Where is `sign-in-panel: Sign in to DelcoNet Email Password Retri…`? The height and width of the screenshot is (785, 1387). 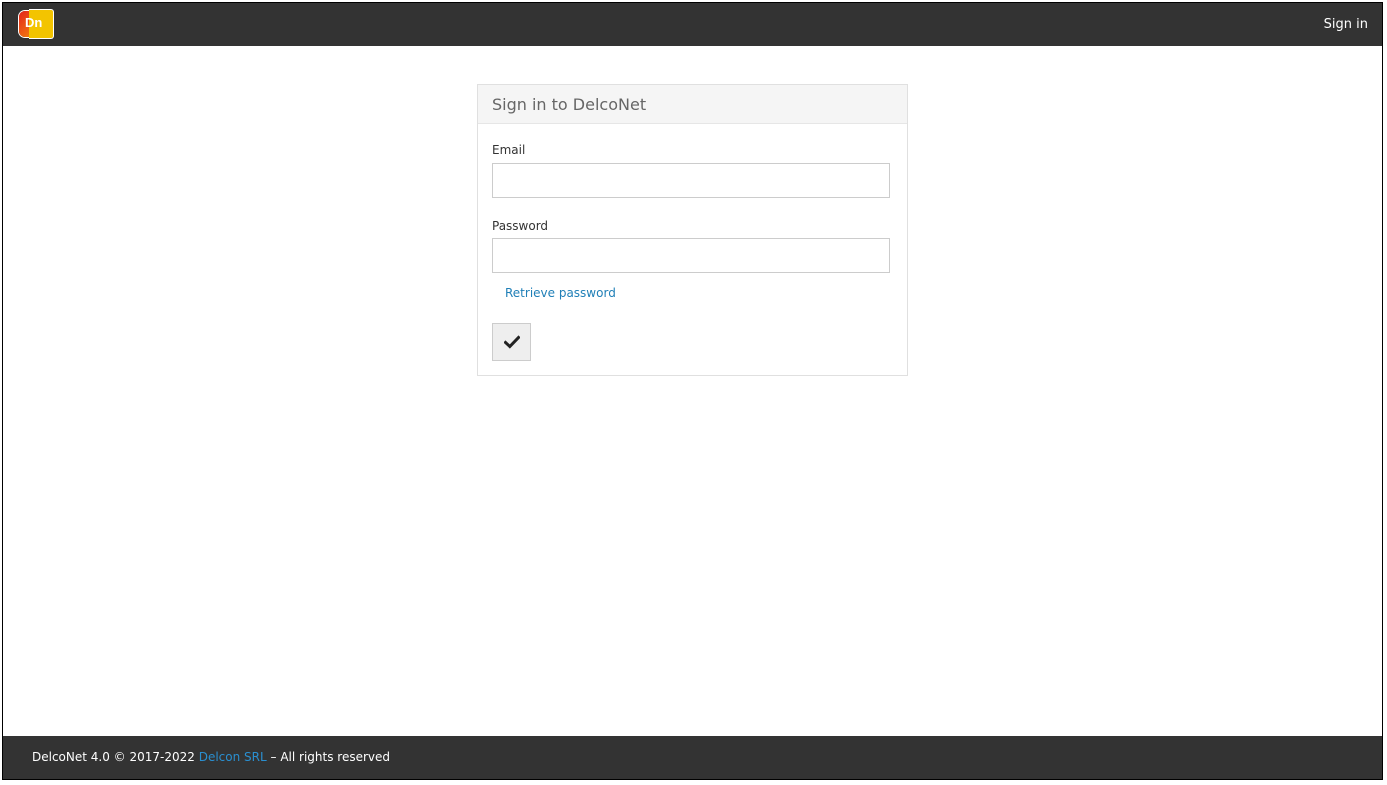 sign-in-panel: Sign in to DelcoNet Email Password Retri… is located at coordinates (692, 230).